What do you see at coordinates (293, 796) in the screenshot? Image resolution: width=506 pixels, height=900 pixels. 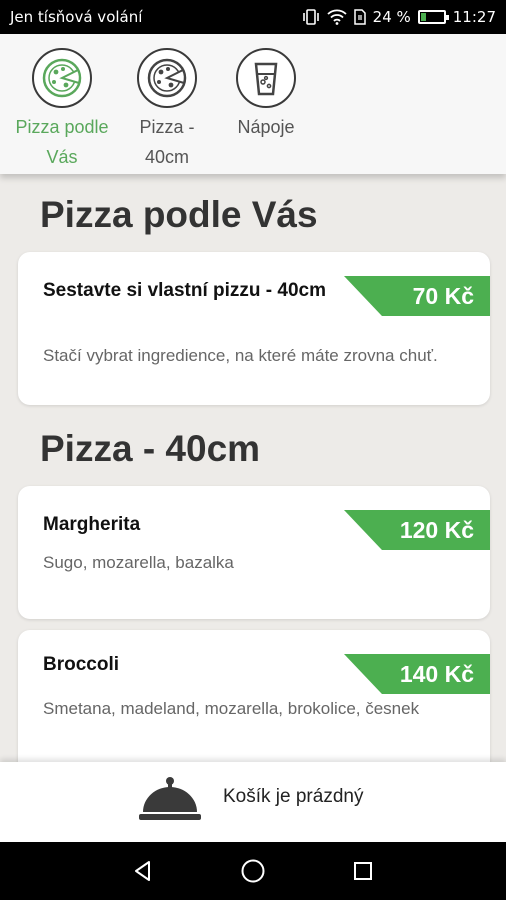 I see `cart-status: Košík je prázdný` at bounding box center [293, 796].